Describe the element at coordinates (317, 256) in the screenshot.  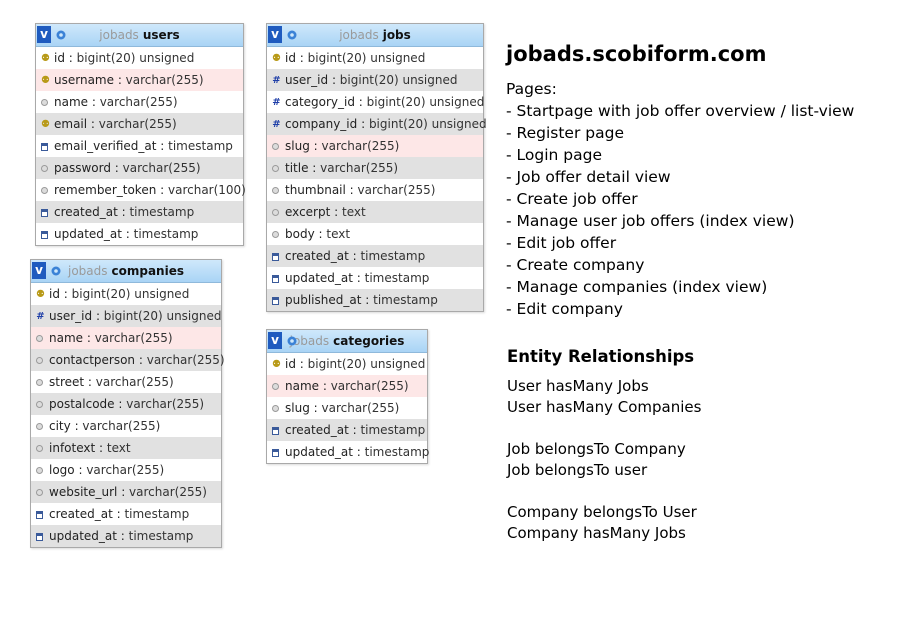
I see `column-name: created_at` at that location.